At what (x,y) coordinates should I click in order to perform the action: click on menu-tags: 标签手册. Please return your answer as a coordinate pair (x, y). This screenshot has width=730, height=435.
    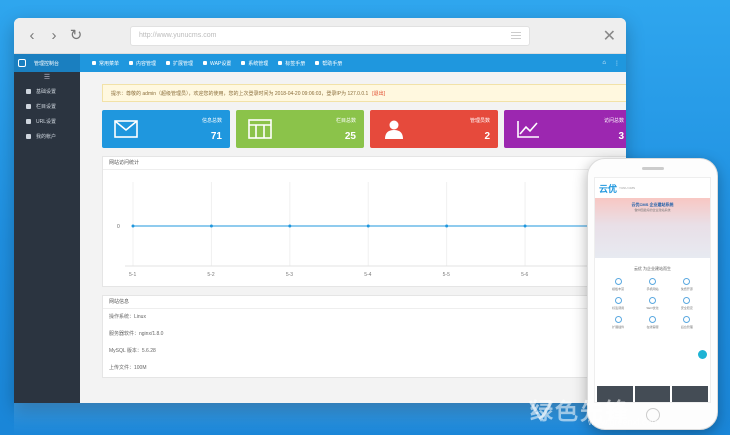
    Looking at the image, I should click on (291, 63).